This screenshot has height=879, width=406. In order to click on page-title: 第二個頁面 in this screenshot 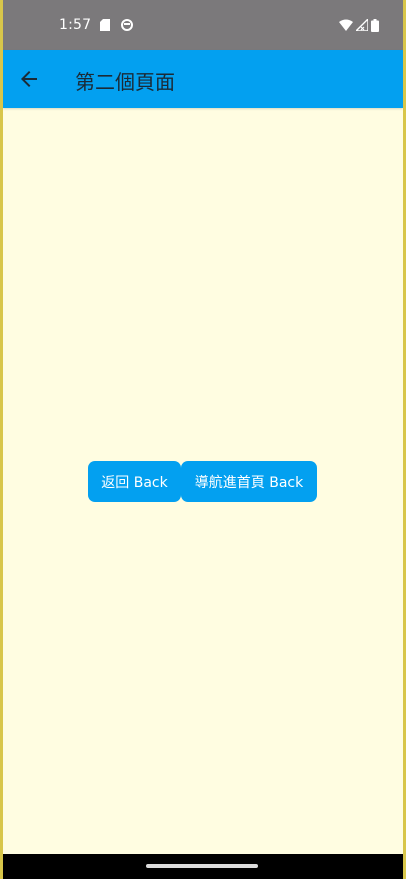, I will do `click(125, 82)`.